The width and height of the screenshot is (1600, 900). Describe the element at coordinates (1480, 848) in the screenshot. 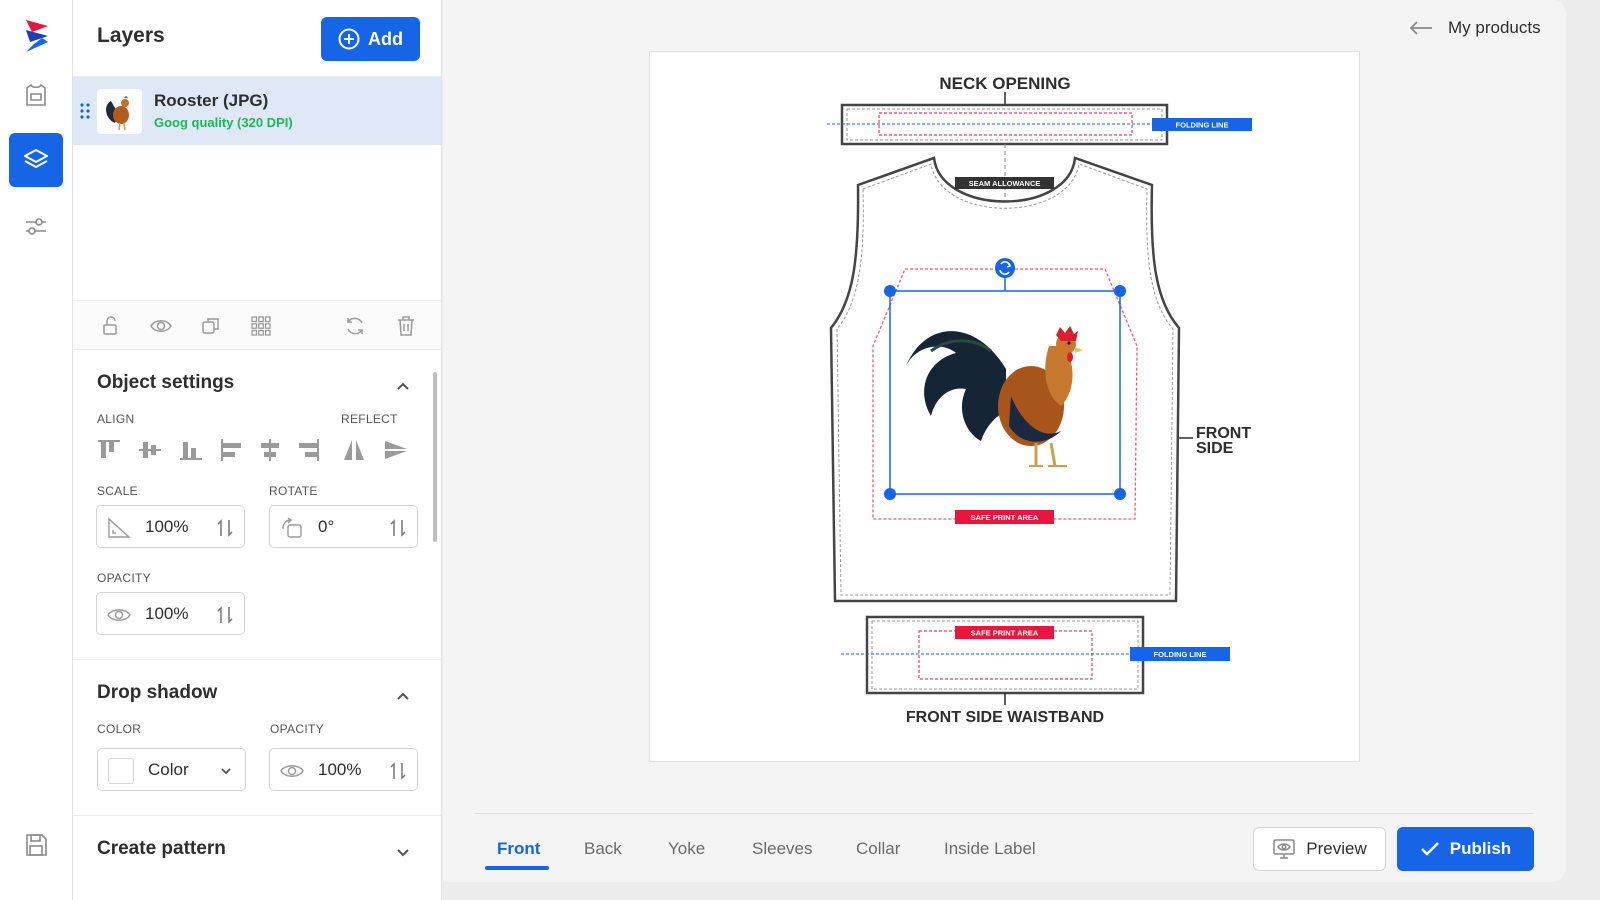

I see `publish-label: Publish` at that location.